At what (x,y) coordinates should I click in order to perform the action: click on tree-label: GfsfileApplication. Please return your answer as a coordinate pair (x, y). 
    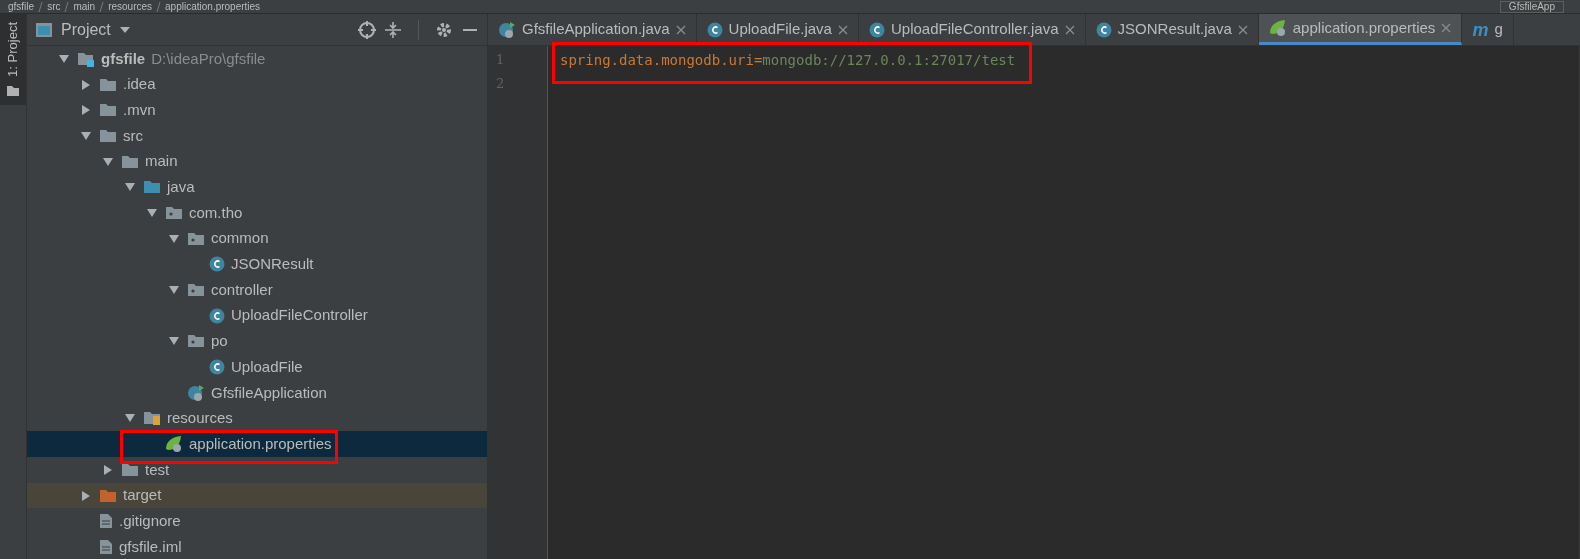
    Looking at the image, I should click on (269, 392).